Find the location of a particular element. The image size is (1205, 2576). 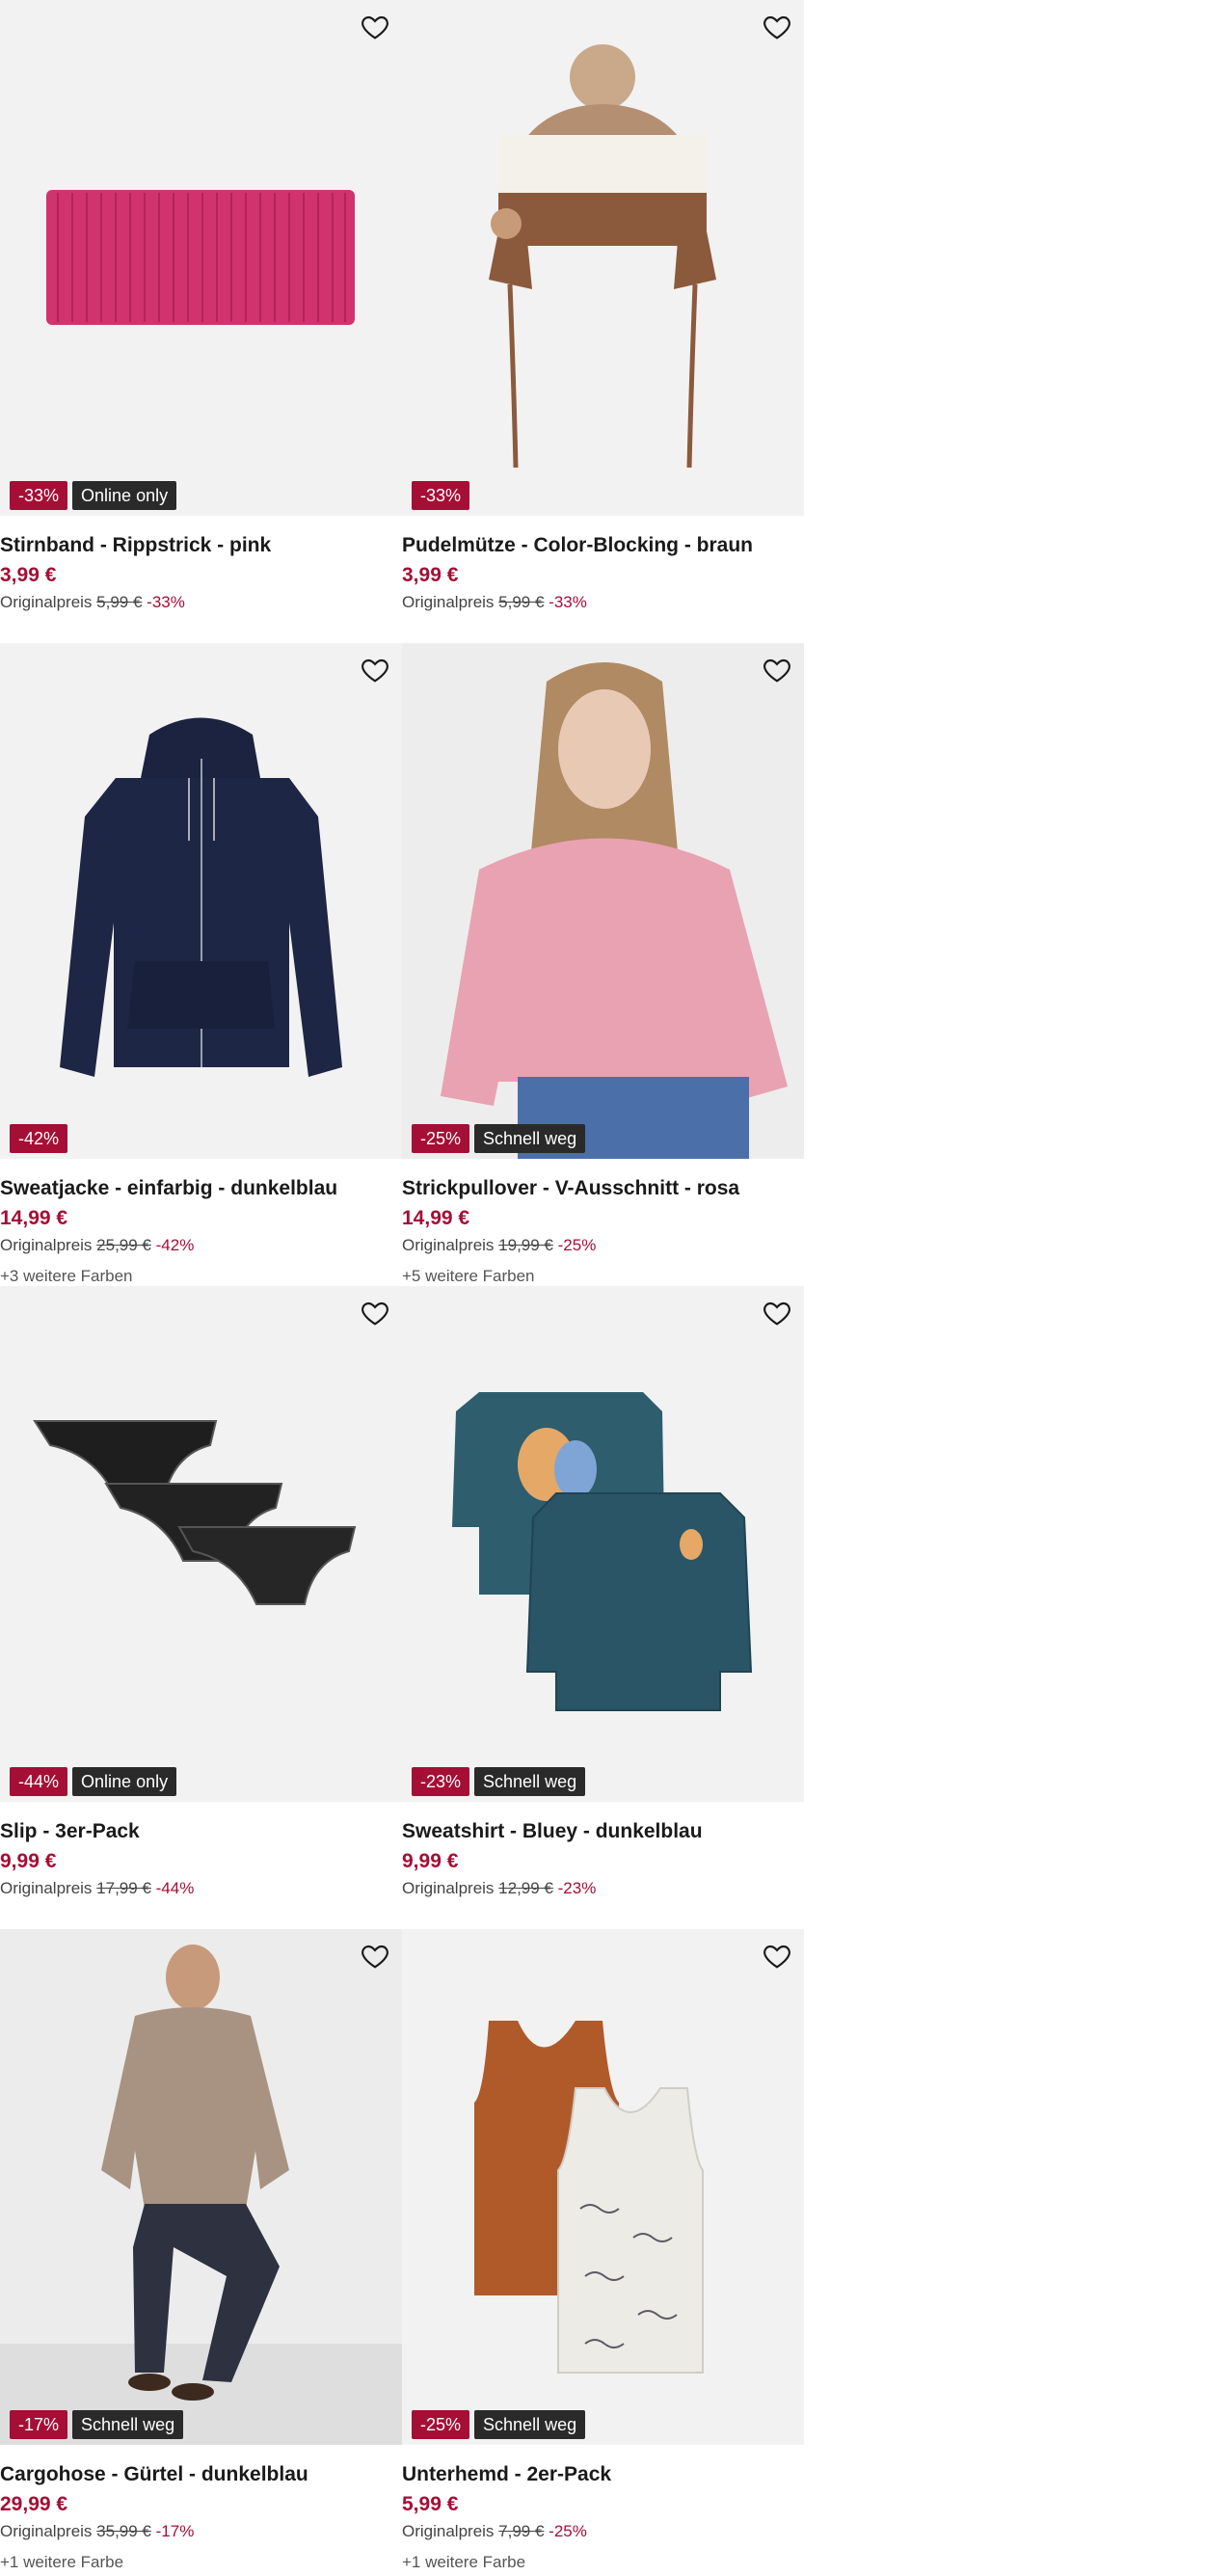

zip-hoodie-image is located at coordinates (201, 897).